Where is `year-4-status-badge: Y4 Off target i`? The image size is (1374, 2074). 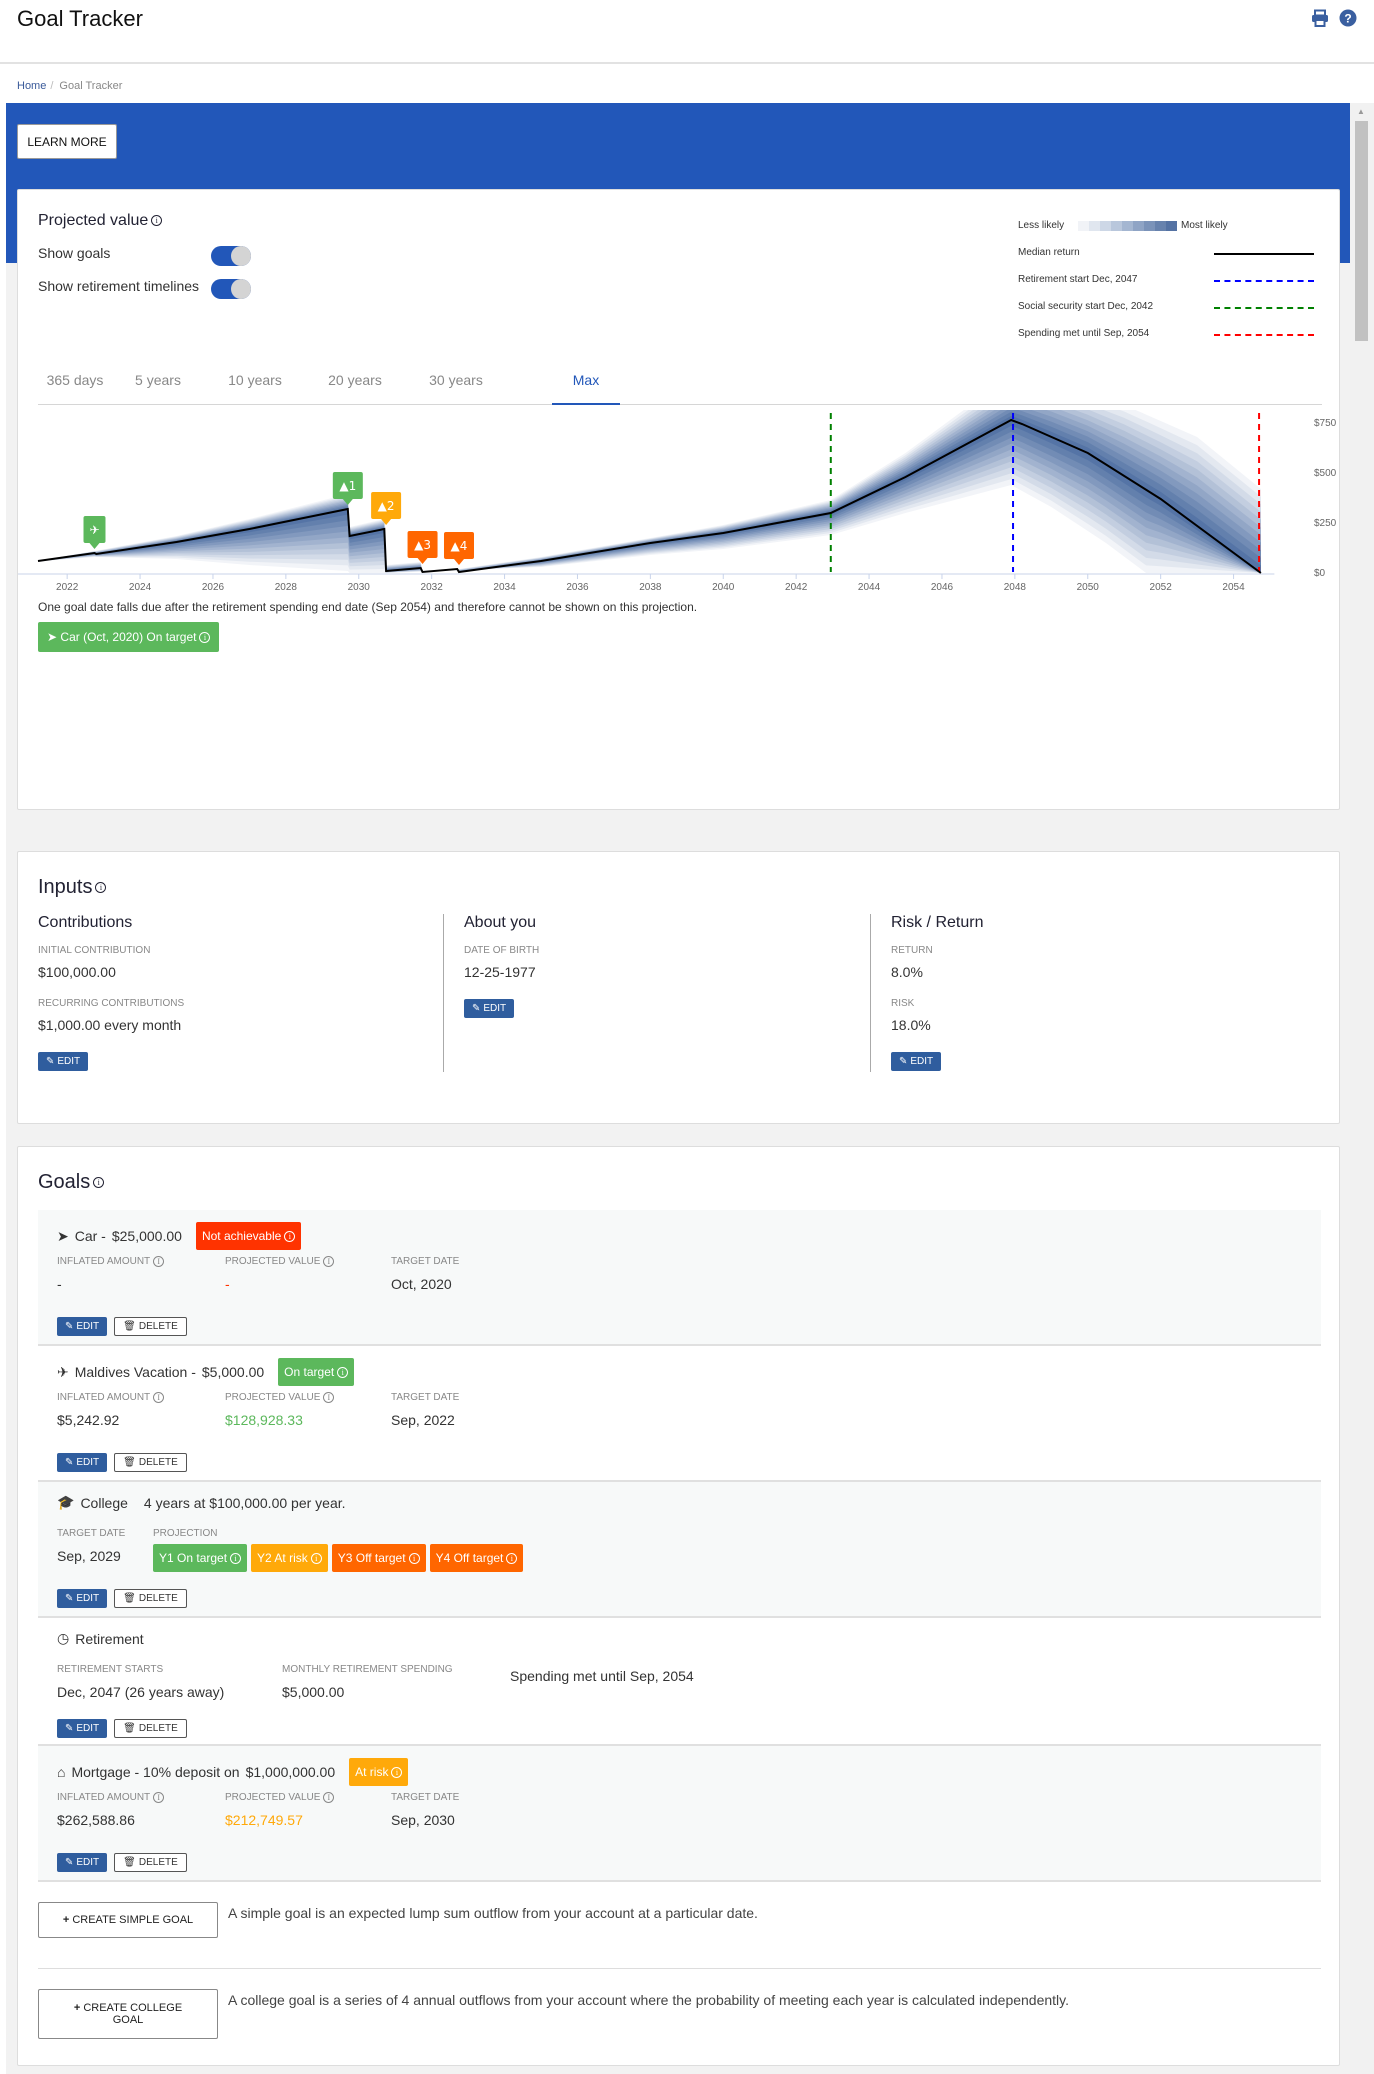 year-4-status-badge: Y4 Off target i is located at coordinates (476, 1558).